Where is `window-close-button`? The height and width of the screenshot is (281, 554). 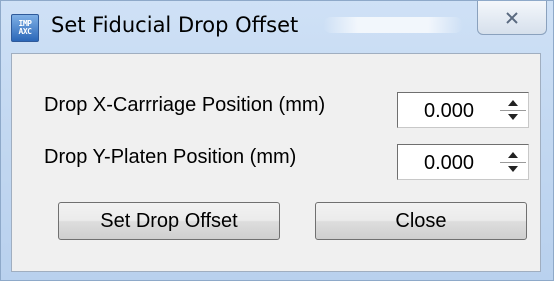
window-close-button is located at coordinates (512, 18).